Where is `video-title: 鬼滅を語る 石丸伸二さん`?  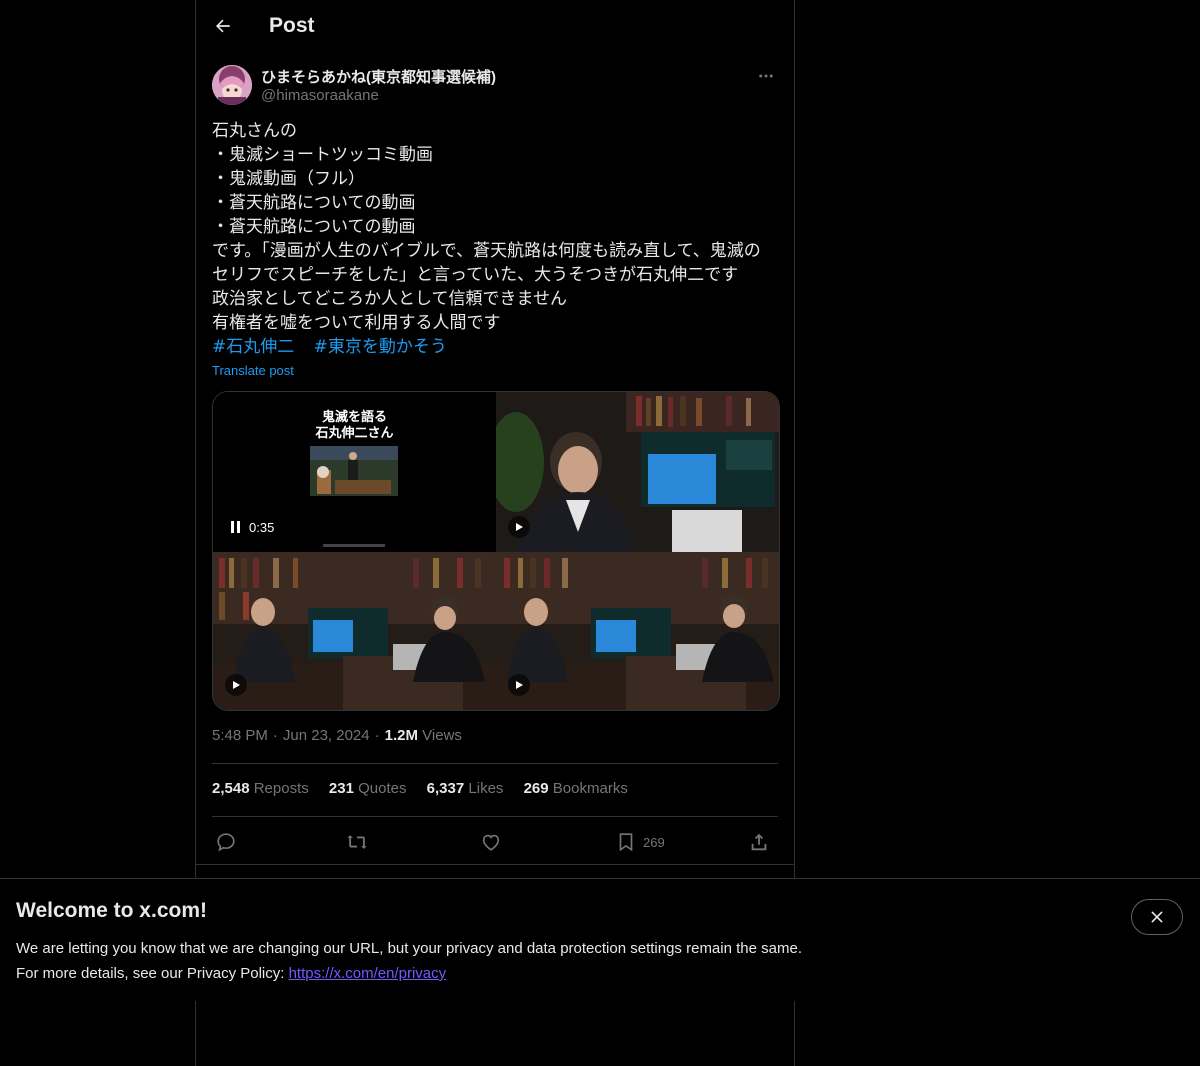
video-title: 鬼滅を語る 石丸伸二さん is located at coordinates (354, 426).